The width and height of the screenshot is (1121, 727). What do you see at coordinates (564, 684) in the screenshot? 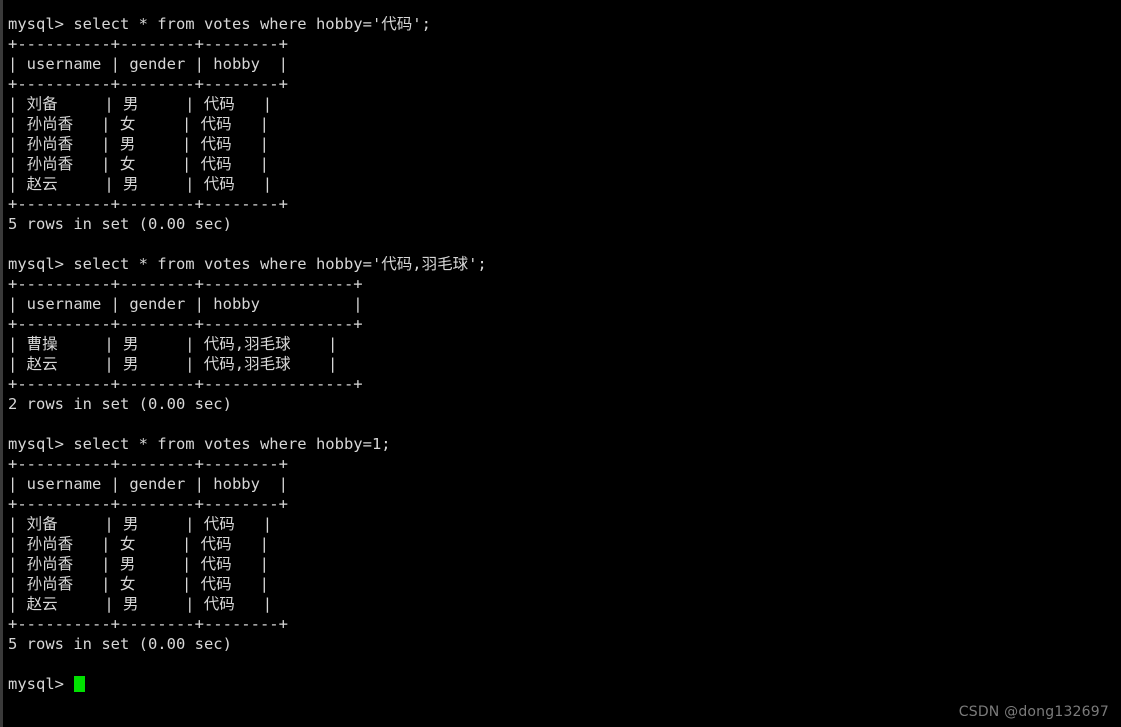
I see `terminal-prompt-line: mysql>` at bounding box center [564, 684].